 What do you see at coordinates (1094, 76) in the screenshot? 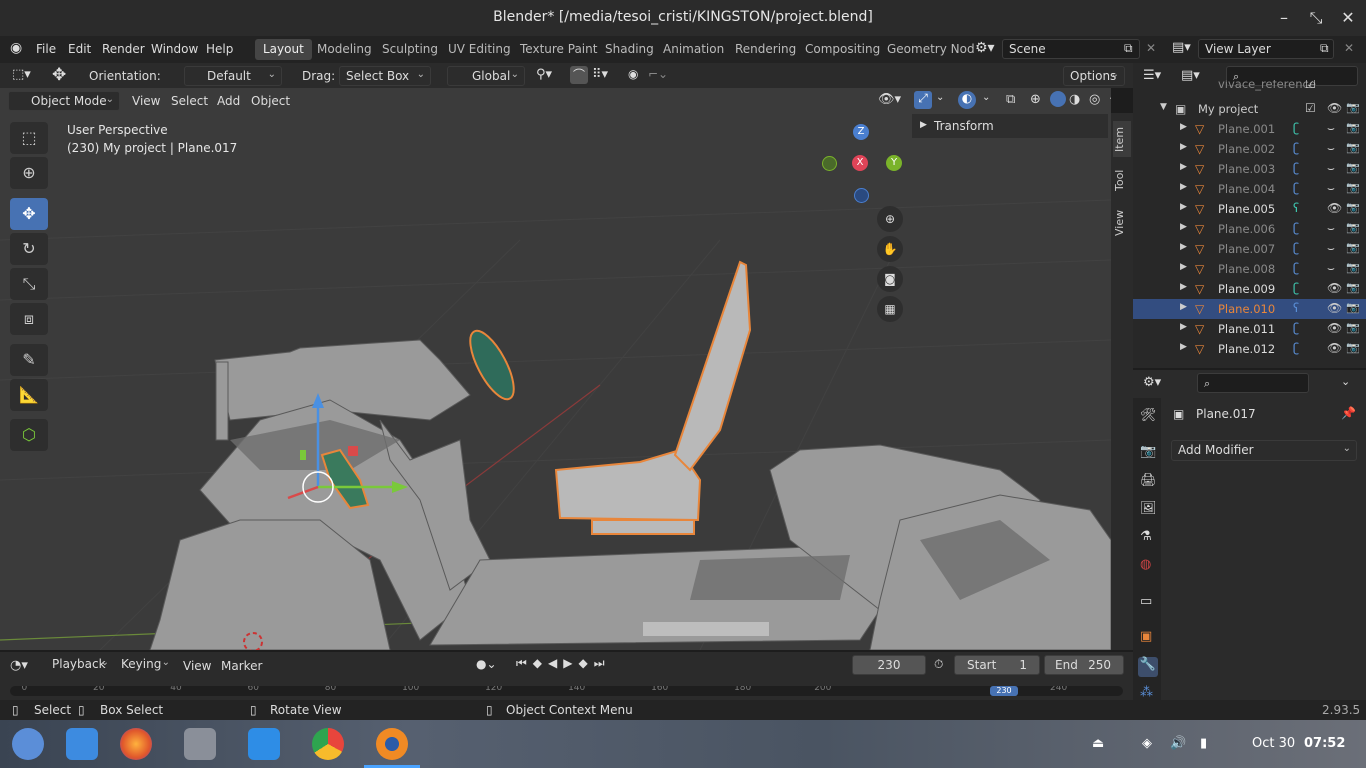
I see `options-dropdown: Options ⌄` at bounding box center [1094, 76].